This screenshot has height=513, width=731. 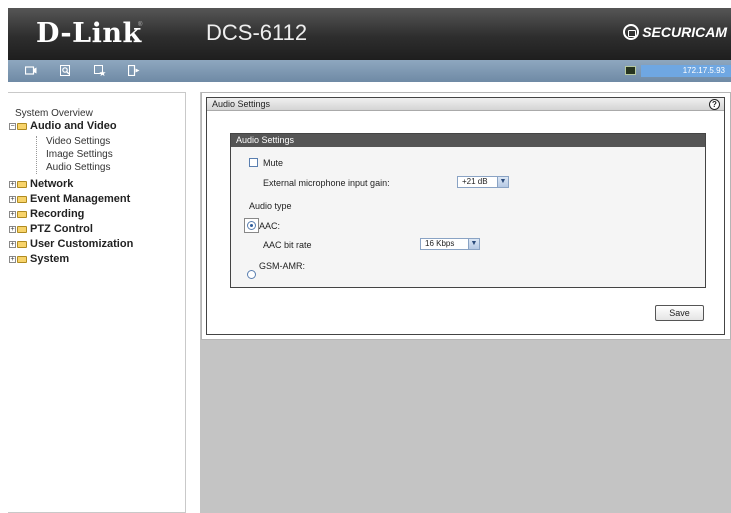 What do you see at coordinates (253, 162) in the screenshot?
I see `mute-checkbox` at bounding box center [253, 162].